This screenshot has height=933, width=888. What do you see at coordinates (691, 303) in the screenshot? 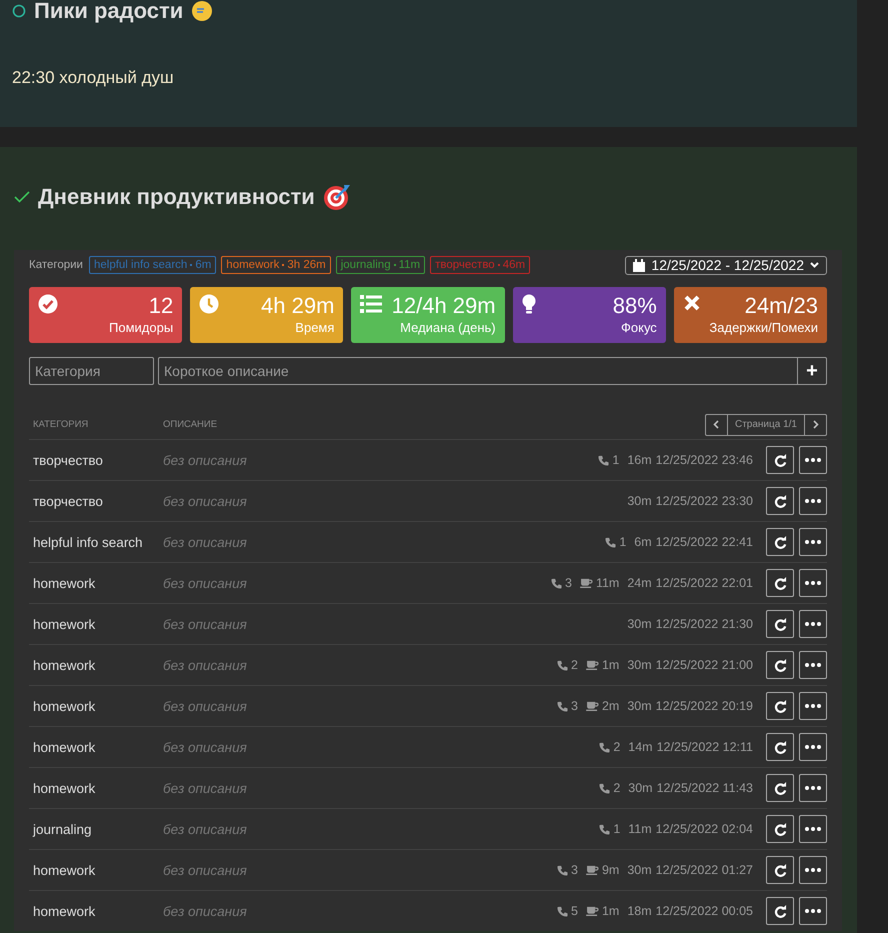
I see `cross-icon` at bounding box center [691, 303].